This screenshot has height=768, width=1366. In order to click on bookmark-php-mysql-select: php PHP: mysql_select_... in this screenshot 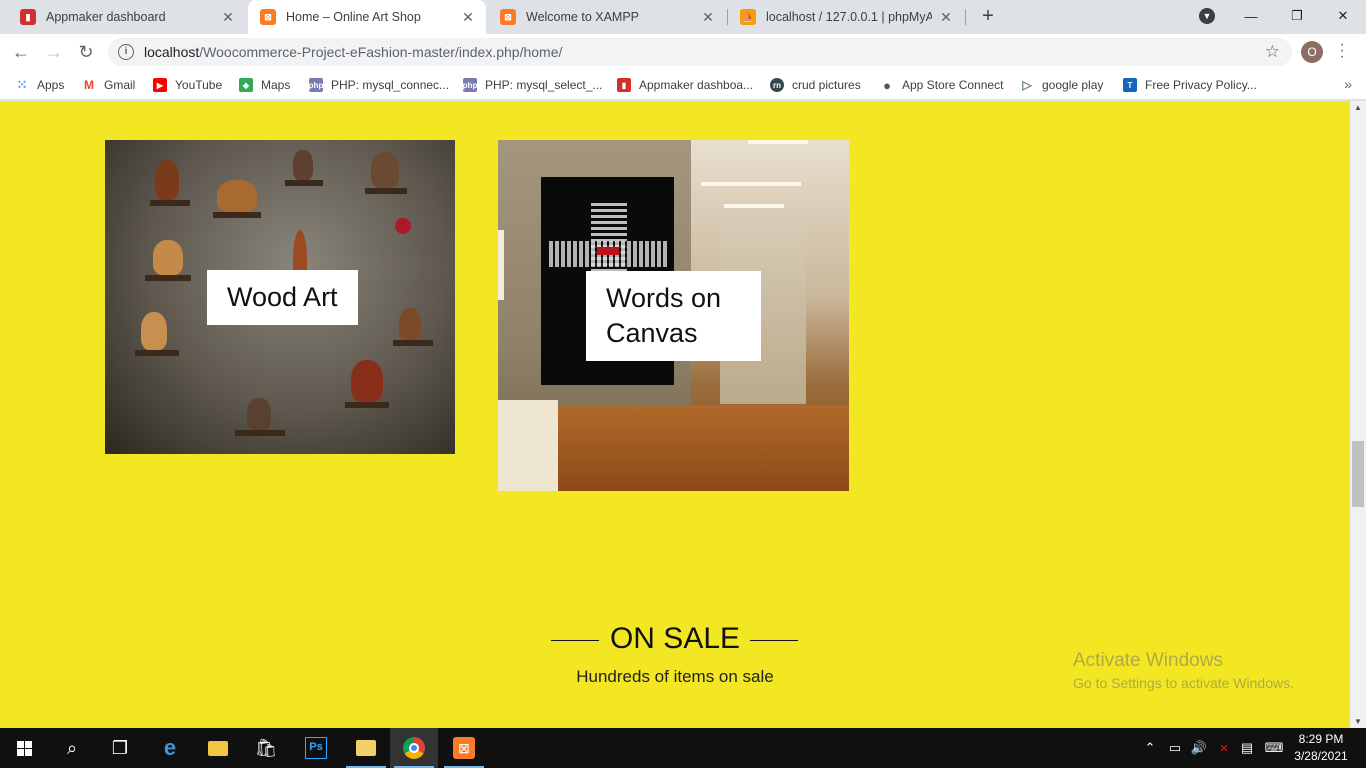, I will do `click(532, 85)`.